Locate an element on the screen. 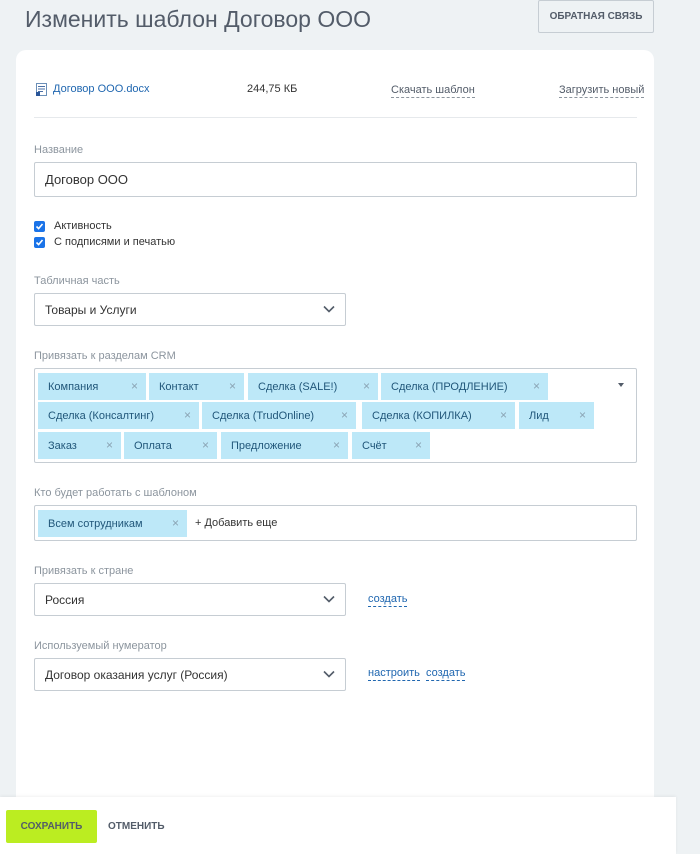 This screenshot has height=854, width=700. save-button: СОХРАНИТЬ is located at coordinates (51, 826).